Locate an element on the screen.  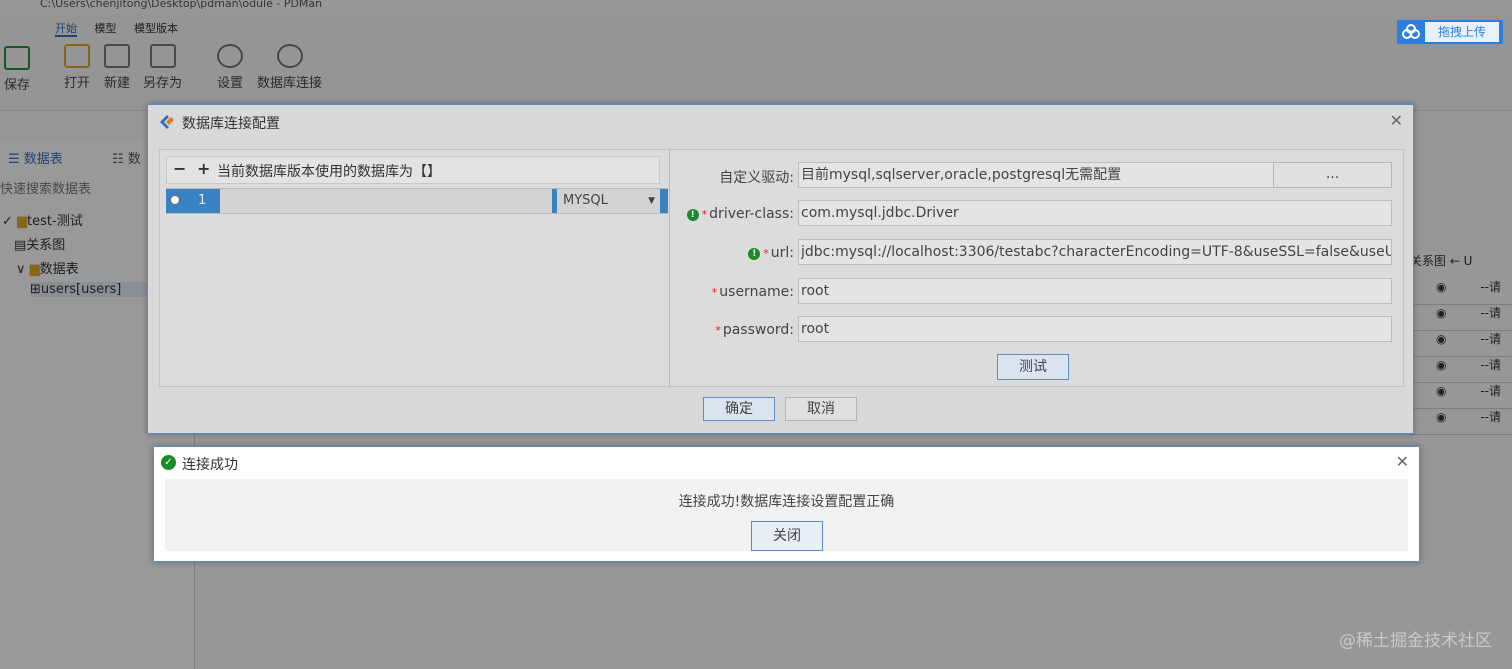
success-message: 连接成功!数据库连接设置配置正确 is located at coordinates (786, 502).